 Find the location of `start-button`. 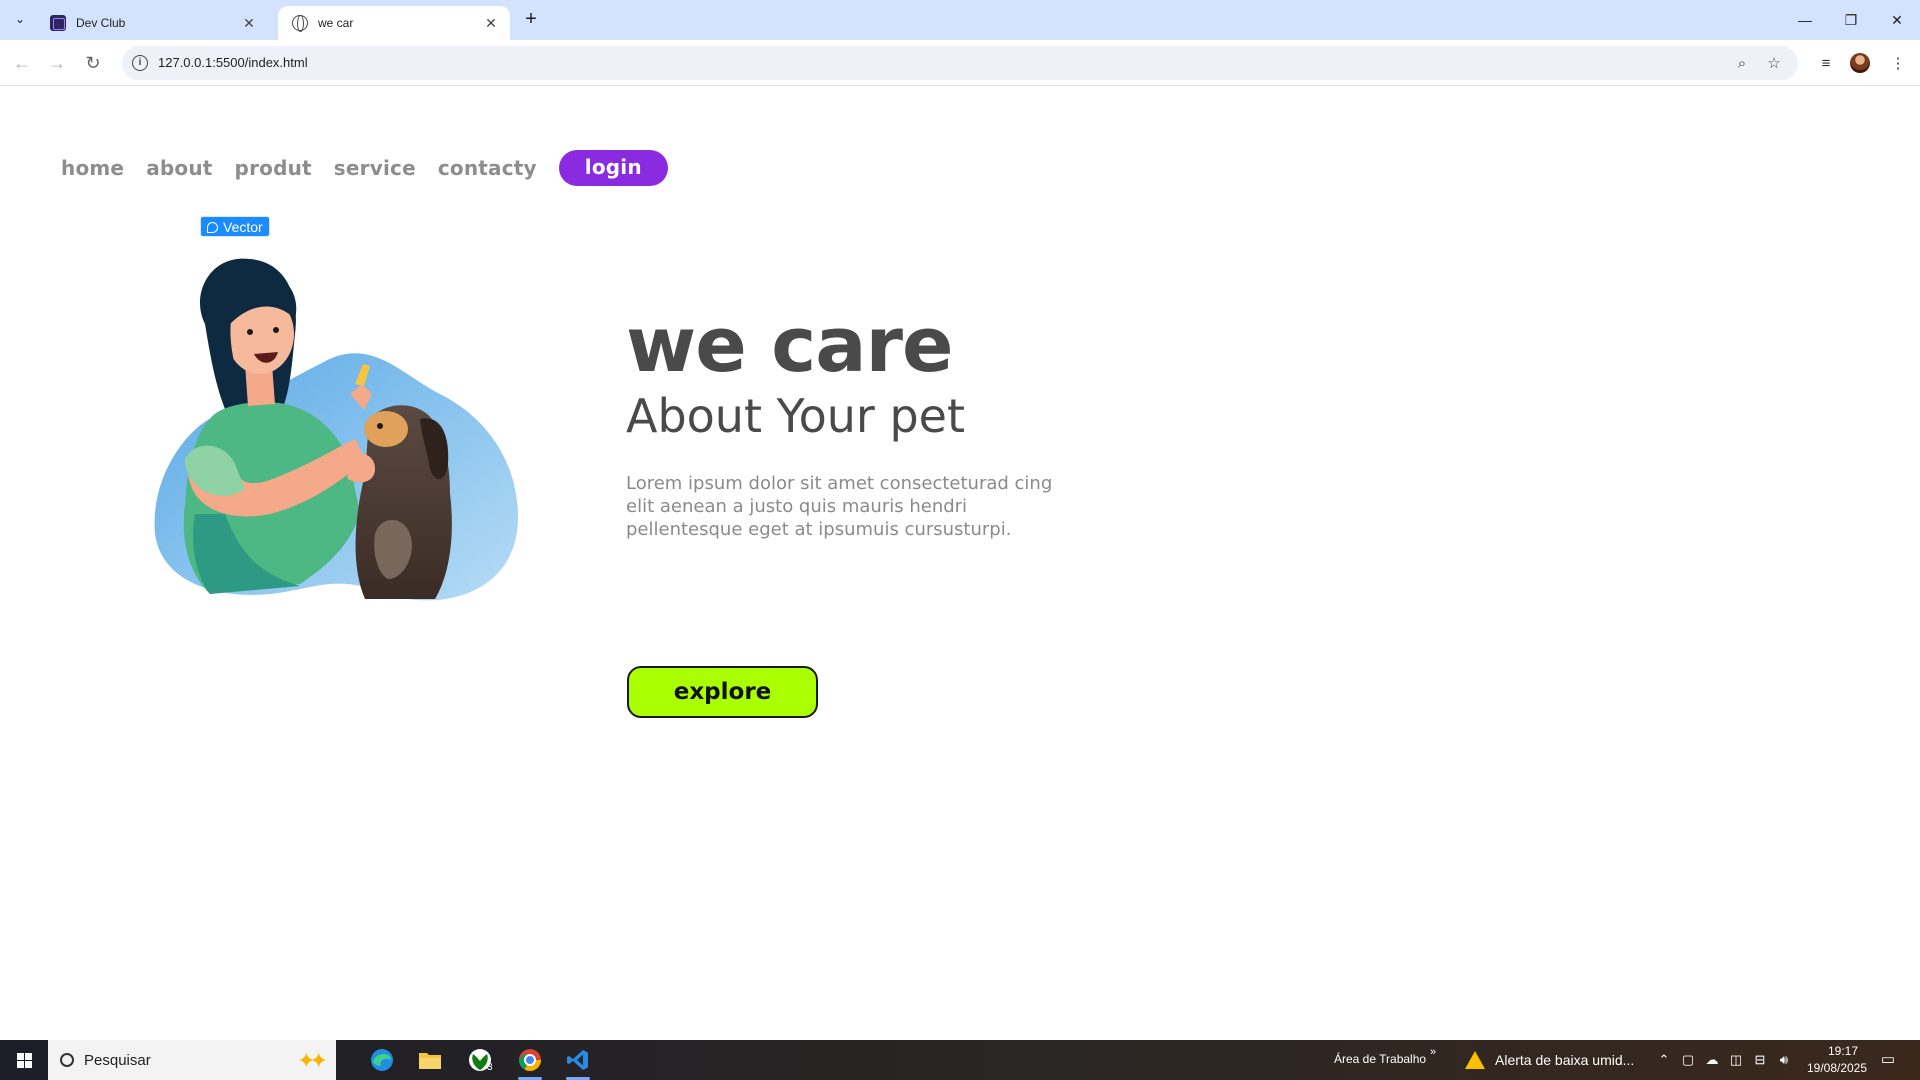

start-button is located at coordinates (24, 1060).